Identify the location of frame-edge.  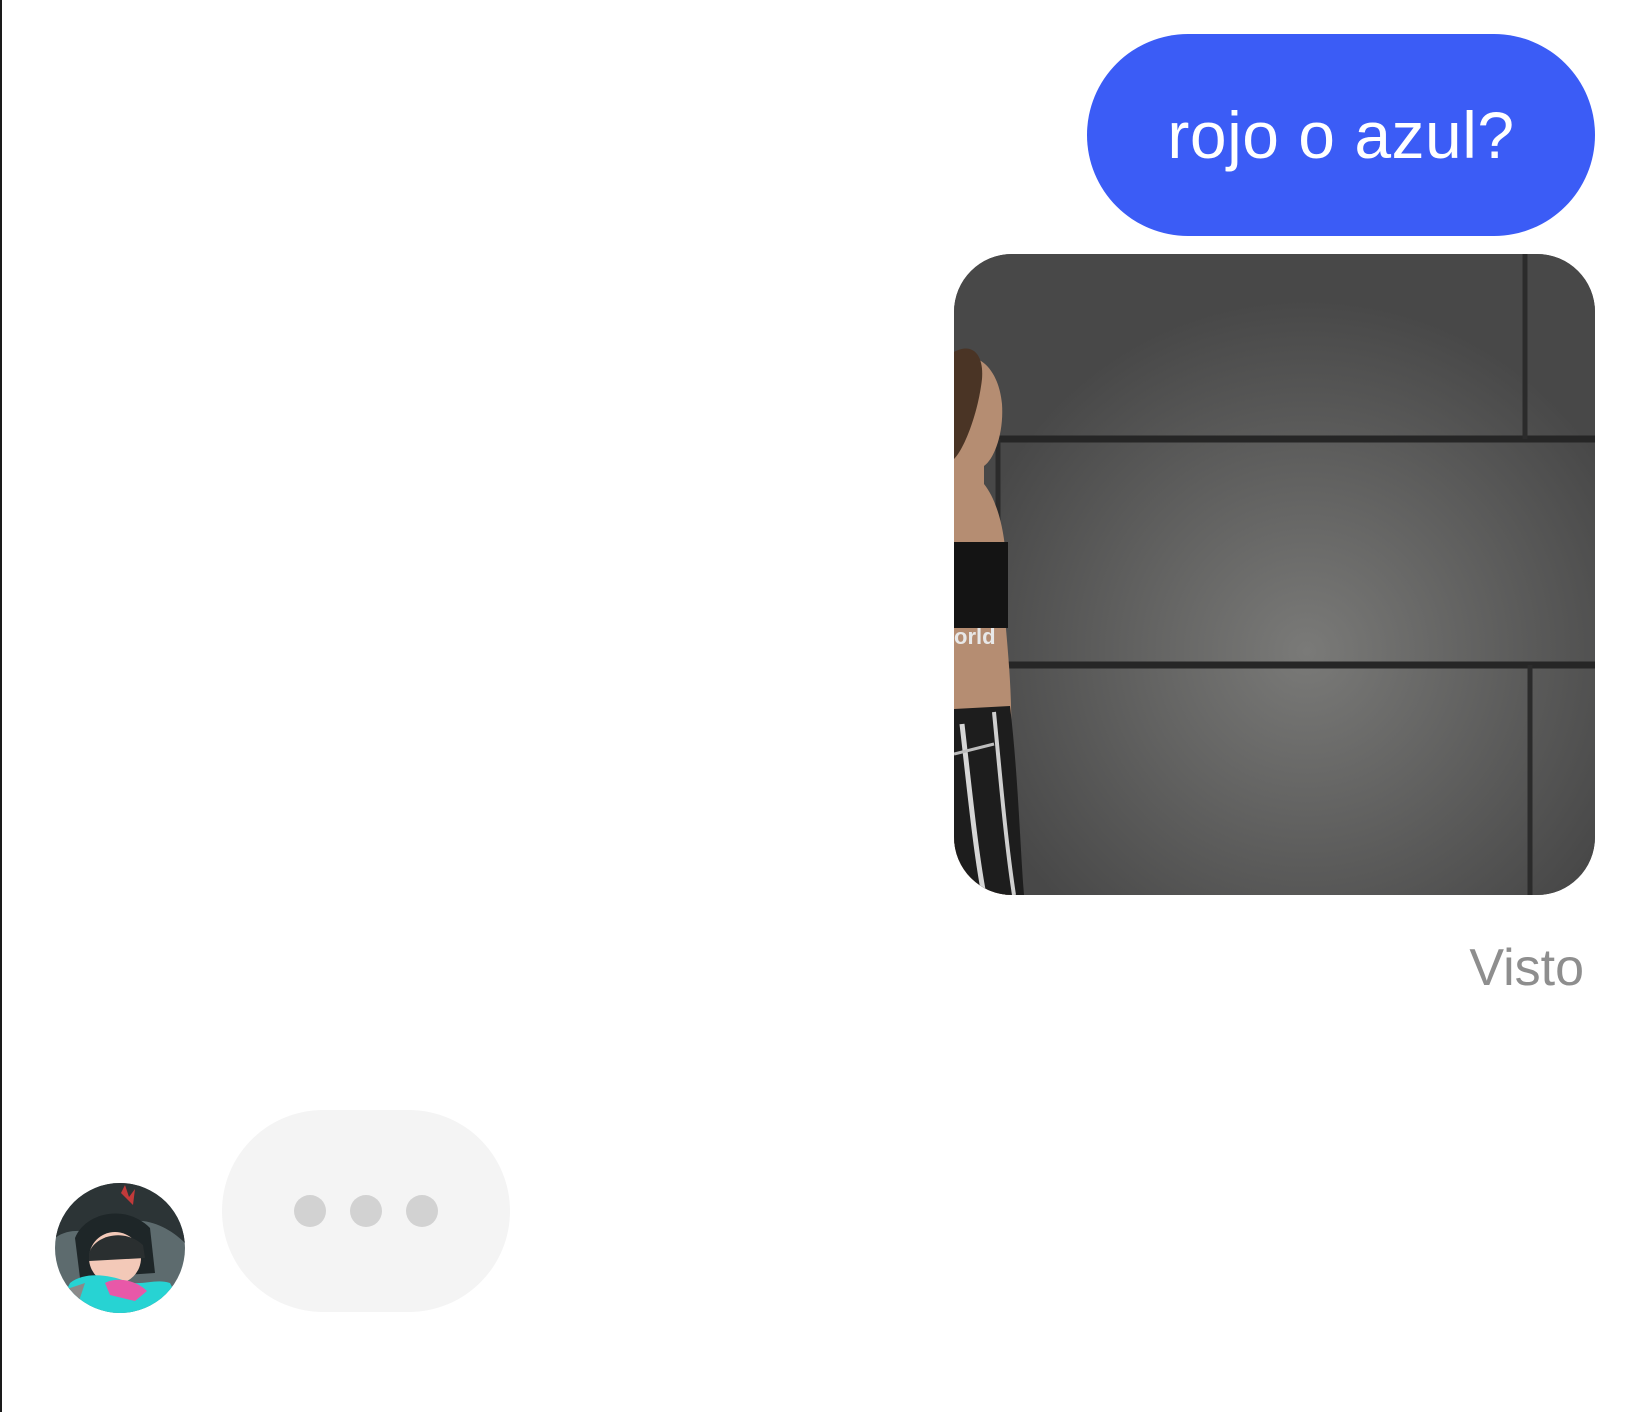
(1, 706).